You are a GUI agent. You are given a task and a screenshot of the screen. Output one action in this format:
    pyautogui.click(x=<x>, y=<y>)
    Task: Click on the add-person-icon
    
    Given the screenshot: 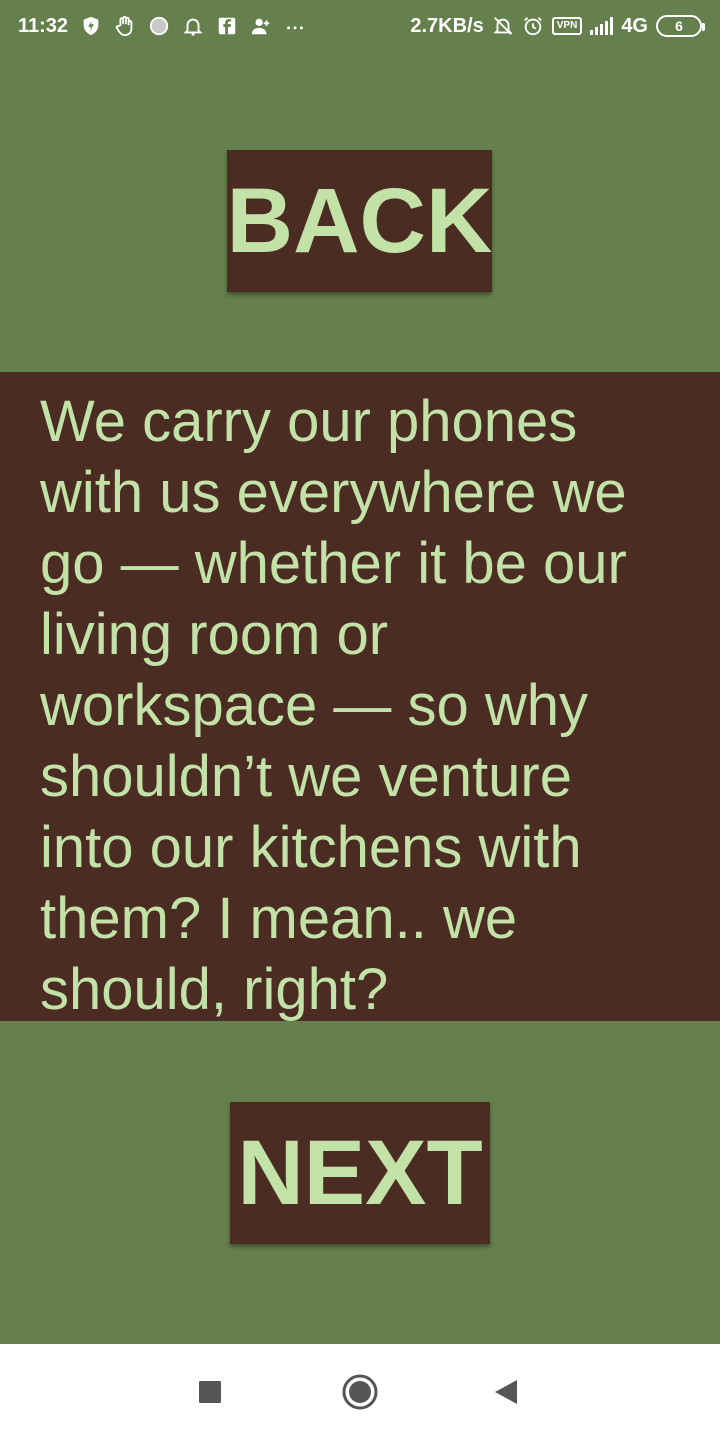 What is the action you would take?
    pyautogui.click(x=261, y=26)
    